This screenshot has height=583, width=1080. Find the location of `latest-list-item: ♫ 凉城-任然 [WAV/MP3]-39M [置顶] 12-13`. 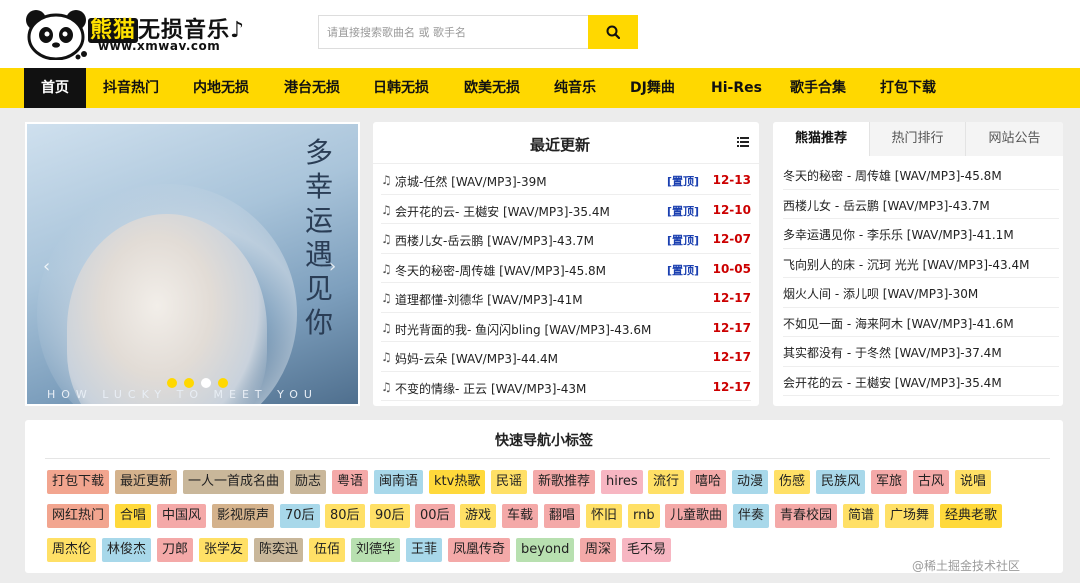

latest-list-item: ♫ 凉城-任然 [WAV/MP3]-39M [置顶] 12-13 is located at coordinates (566, 180).